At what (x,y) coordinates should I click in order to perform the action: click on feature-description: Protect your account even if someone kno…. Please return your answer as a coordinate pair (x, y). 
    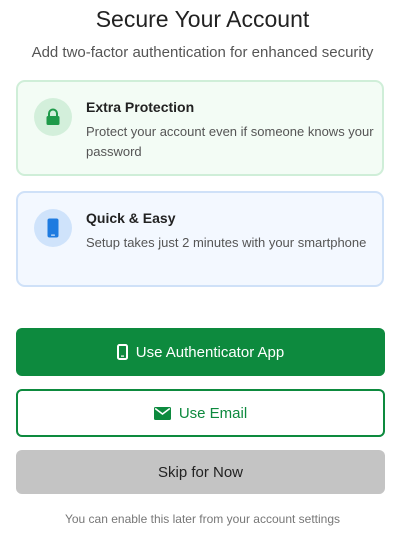
    Looking at the image, I should click on (230, 141).